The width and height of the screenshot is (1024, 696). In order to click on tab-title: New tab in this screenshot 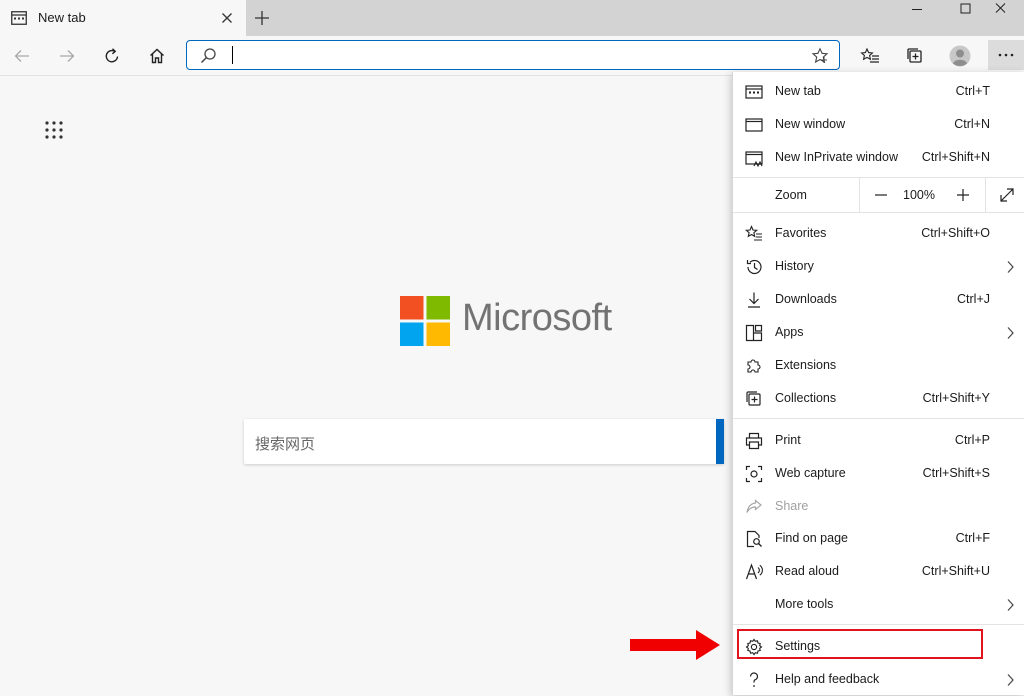, I will do `click(62, 17)`.